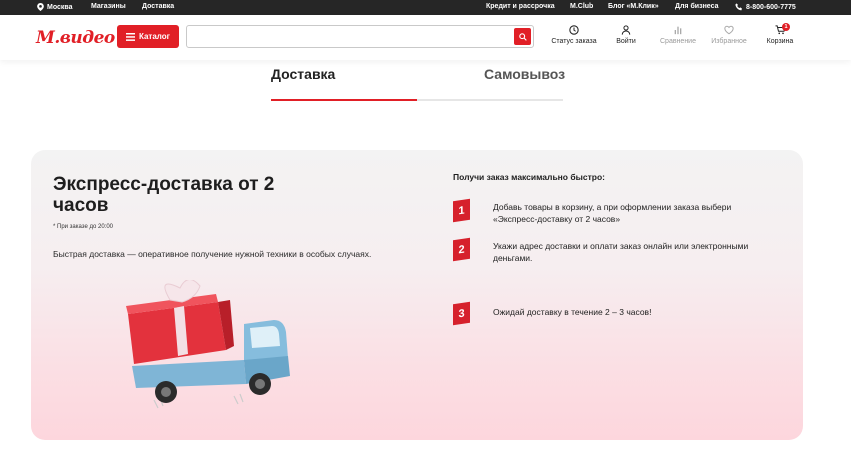  I want to click on step-number-badge: 3, so click(461, 313).